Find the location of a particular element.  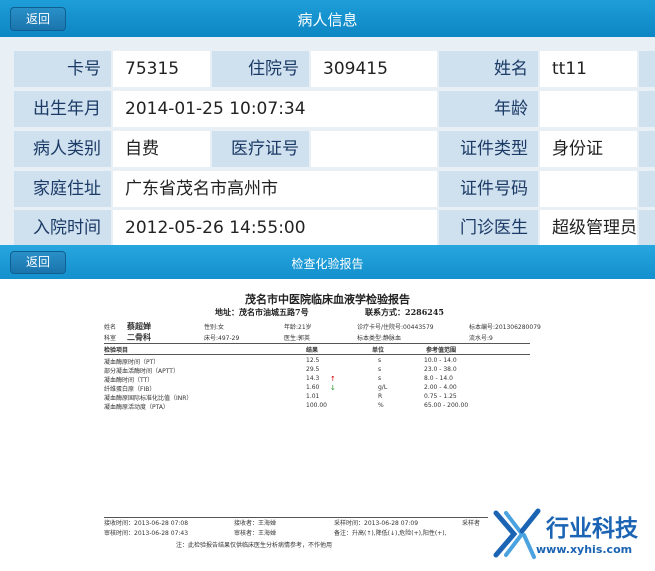

row-item: 凝血酶原国际标准化比值（INR） is located at coordinates (148, 398).